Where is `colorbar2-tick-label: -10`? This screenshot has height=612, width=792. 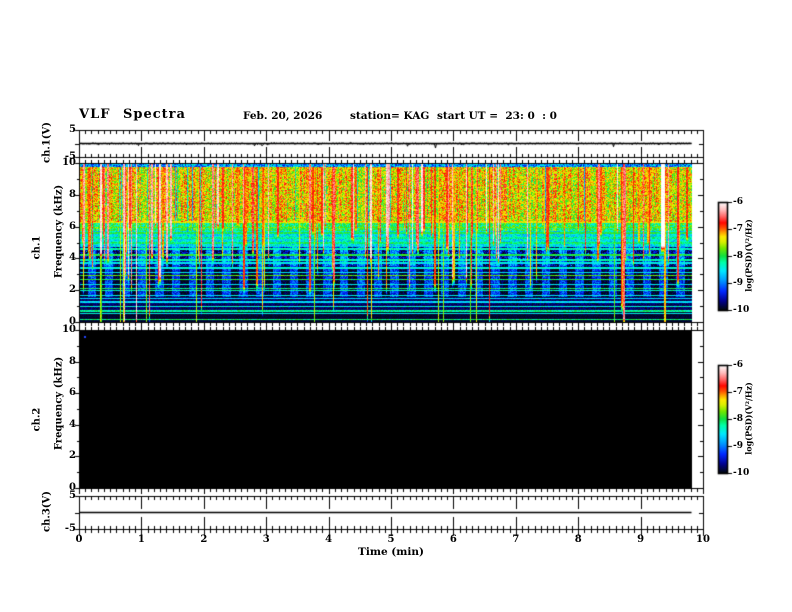 colorbar2-tick-label: -10 is located at coordinates (741, 473).